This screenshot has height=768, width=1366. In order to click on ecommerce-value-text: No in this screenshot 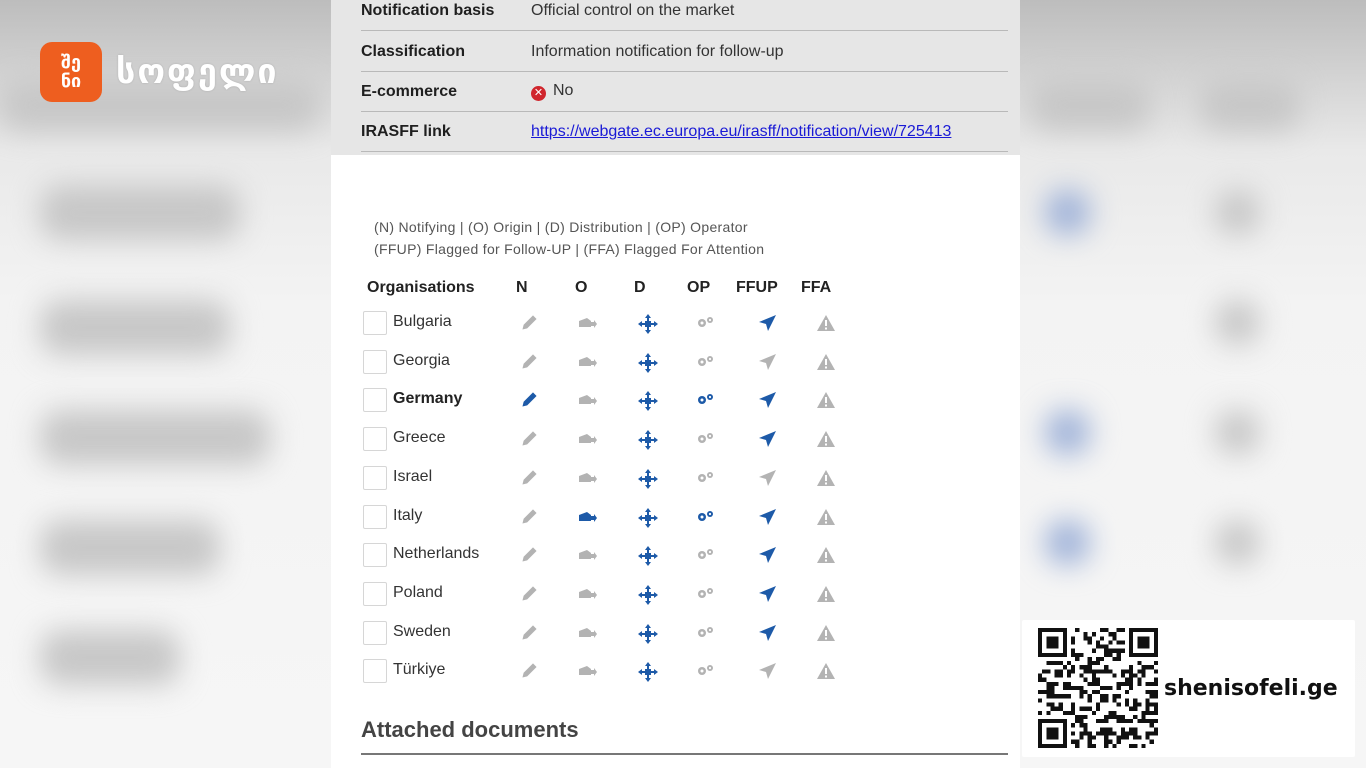, I will do `click(563, 90)`.